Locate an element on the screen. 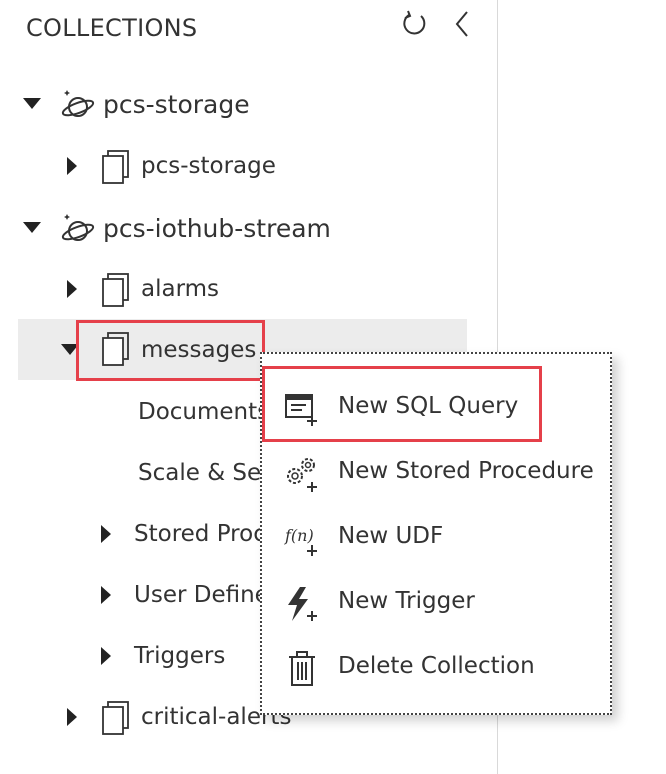 The width and height of the screenshot is (666, 774). menu-item-label: New SQL Query is located at coordinates (428, 406).